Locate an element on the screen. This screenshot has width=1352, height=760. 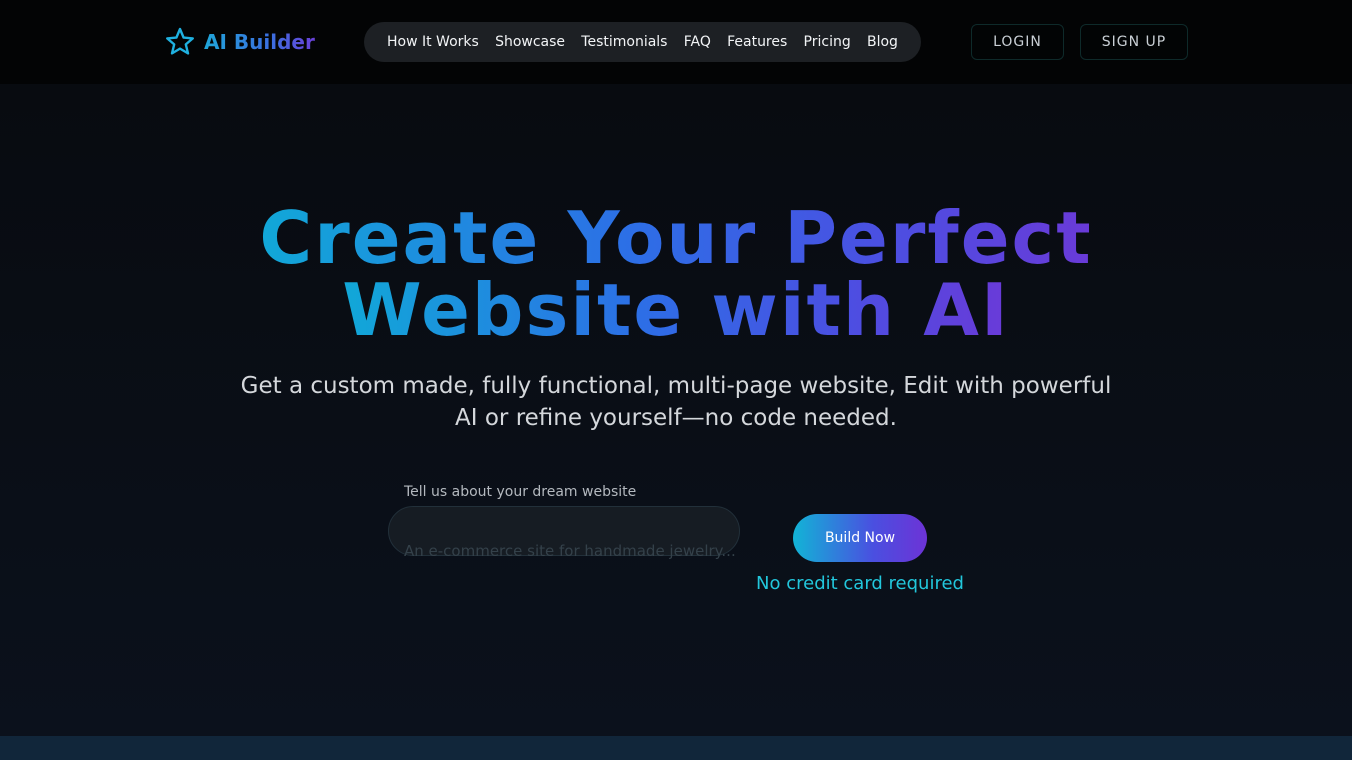
brand-logo-link: AI Builder is located at coordinates (239, 42).